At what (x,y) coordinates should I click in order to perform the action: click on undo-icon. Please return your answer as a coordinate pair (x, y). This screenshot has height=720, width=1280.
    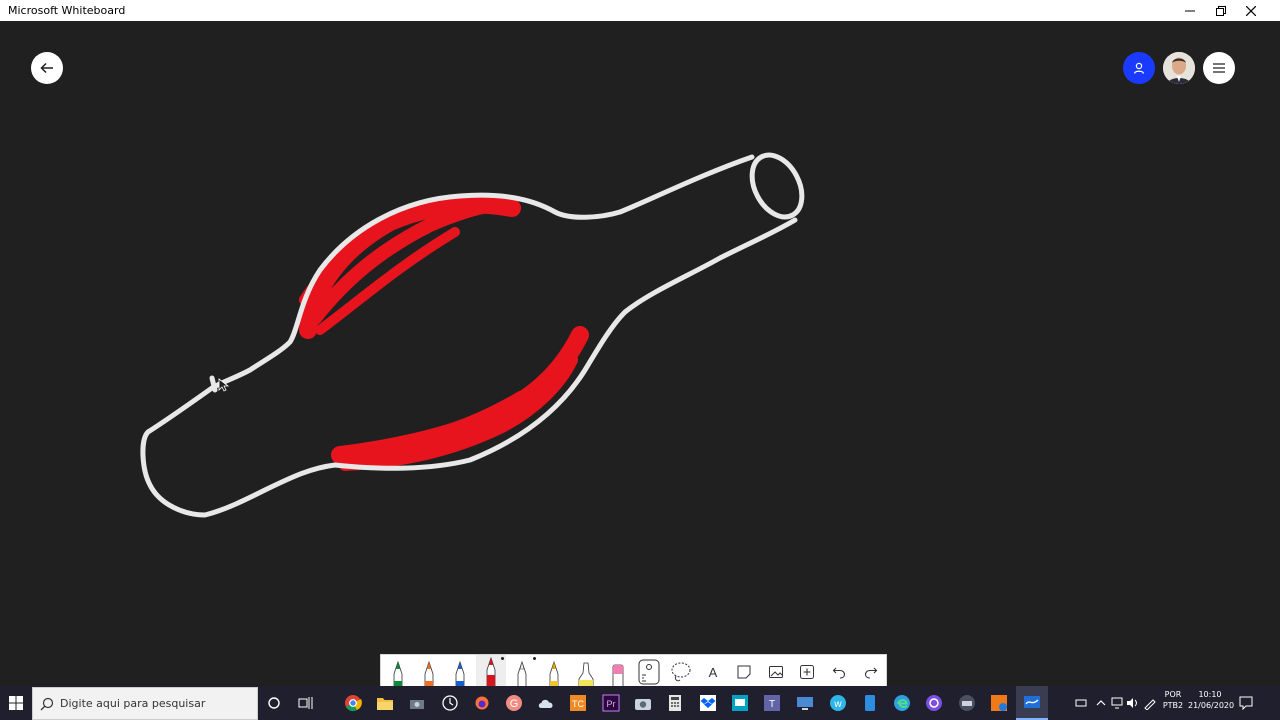
    Looking at the image, I should click on (839, 673).